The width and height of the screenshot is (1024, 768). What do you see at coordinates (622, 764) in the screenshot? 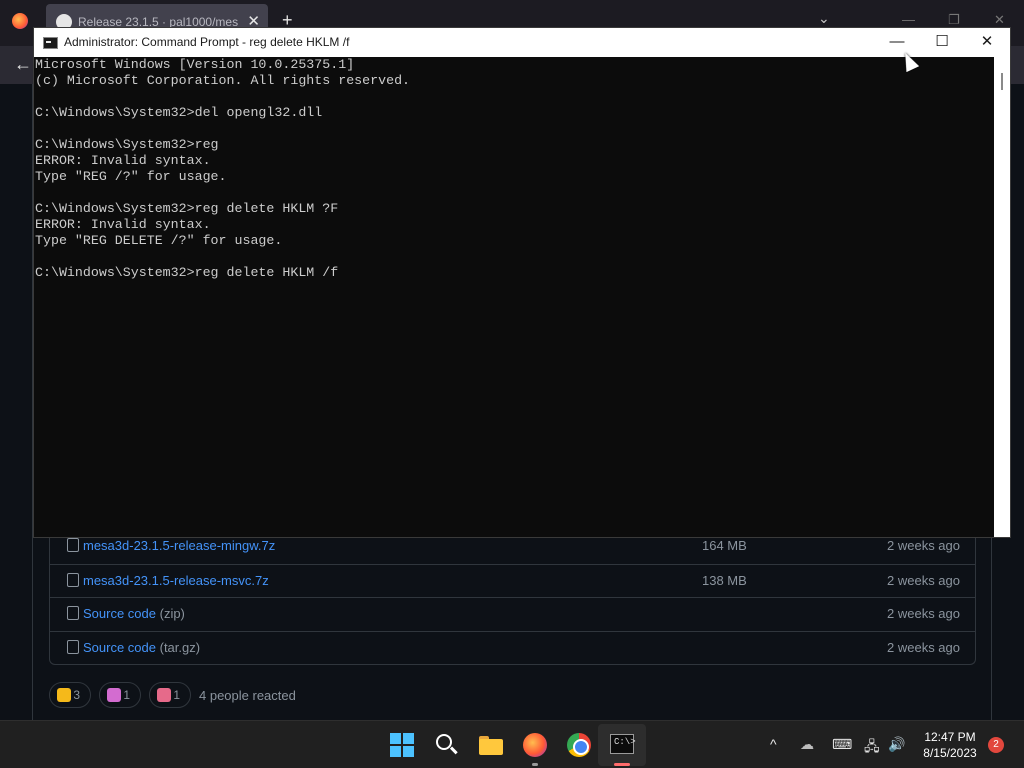
I see `active-indicator` at bounding box center [622, 764].